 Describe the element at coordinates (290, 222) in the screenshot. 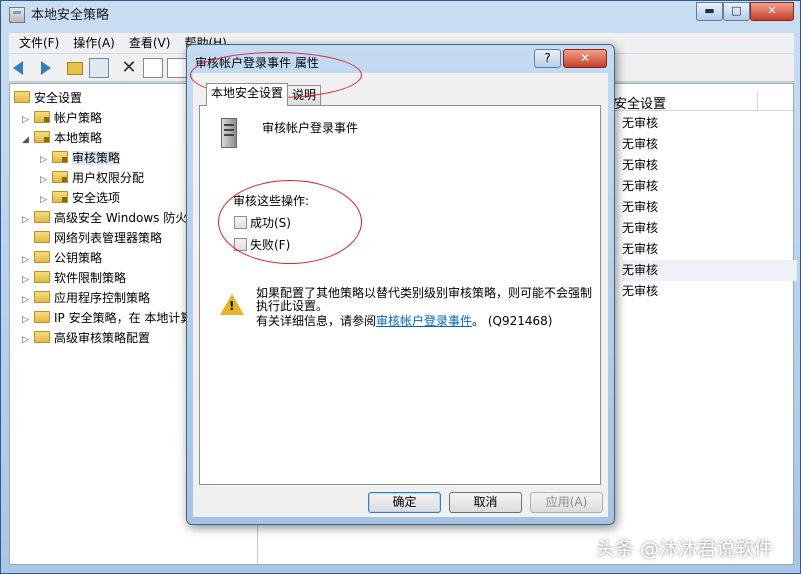

I see `annotation-ellipse-checkboxes` at that location.